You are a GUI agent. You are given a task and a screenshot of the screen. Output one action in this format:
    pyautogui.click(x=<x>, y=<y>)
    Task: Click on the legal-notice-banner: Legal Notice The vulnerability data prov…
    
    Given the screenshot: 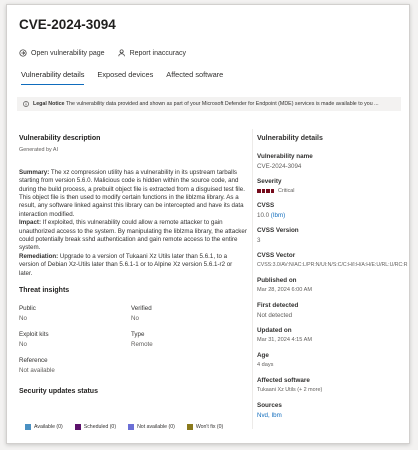 What is the action you would take?
    pyautogui.click(x=209, y=104)
    